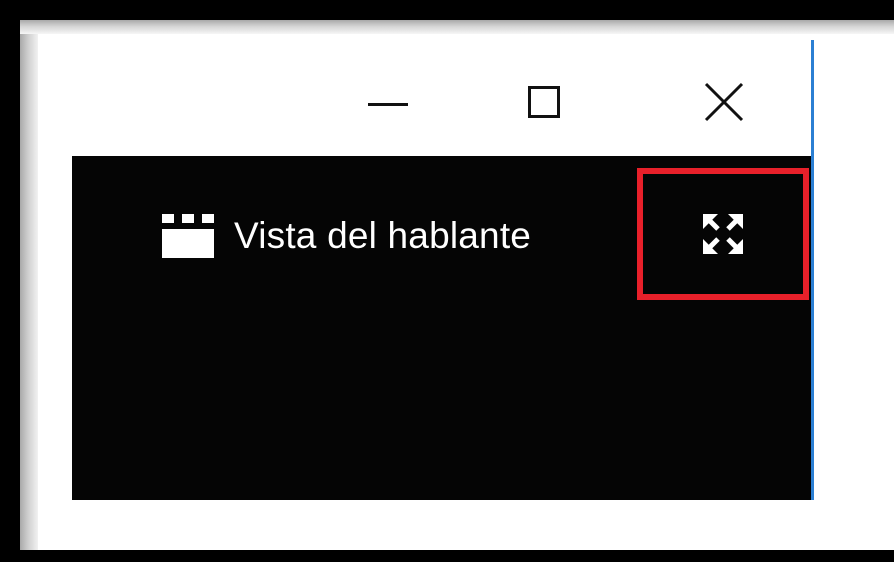 This screenshot has height=562, width=894. Describe the element at coordinates (812, 270) in the screenshot. I see `window-edge-accent` at that location.